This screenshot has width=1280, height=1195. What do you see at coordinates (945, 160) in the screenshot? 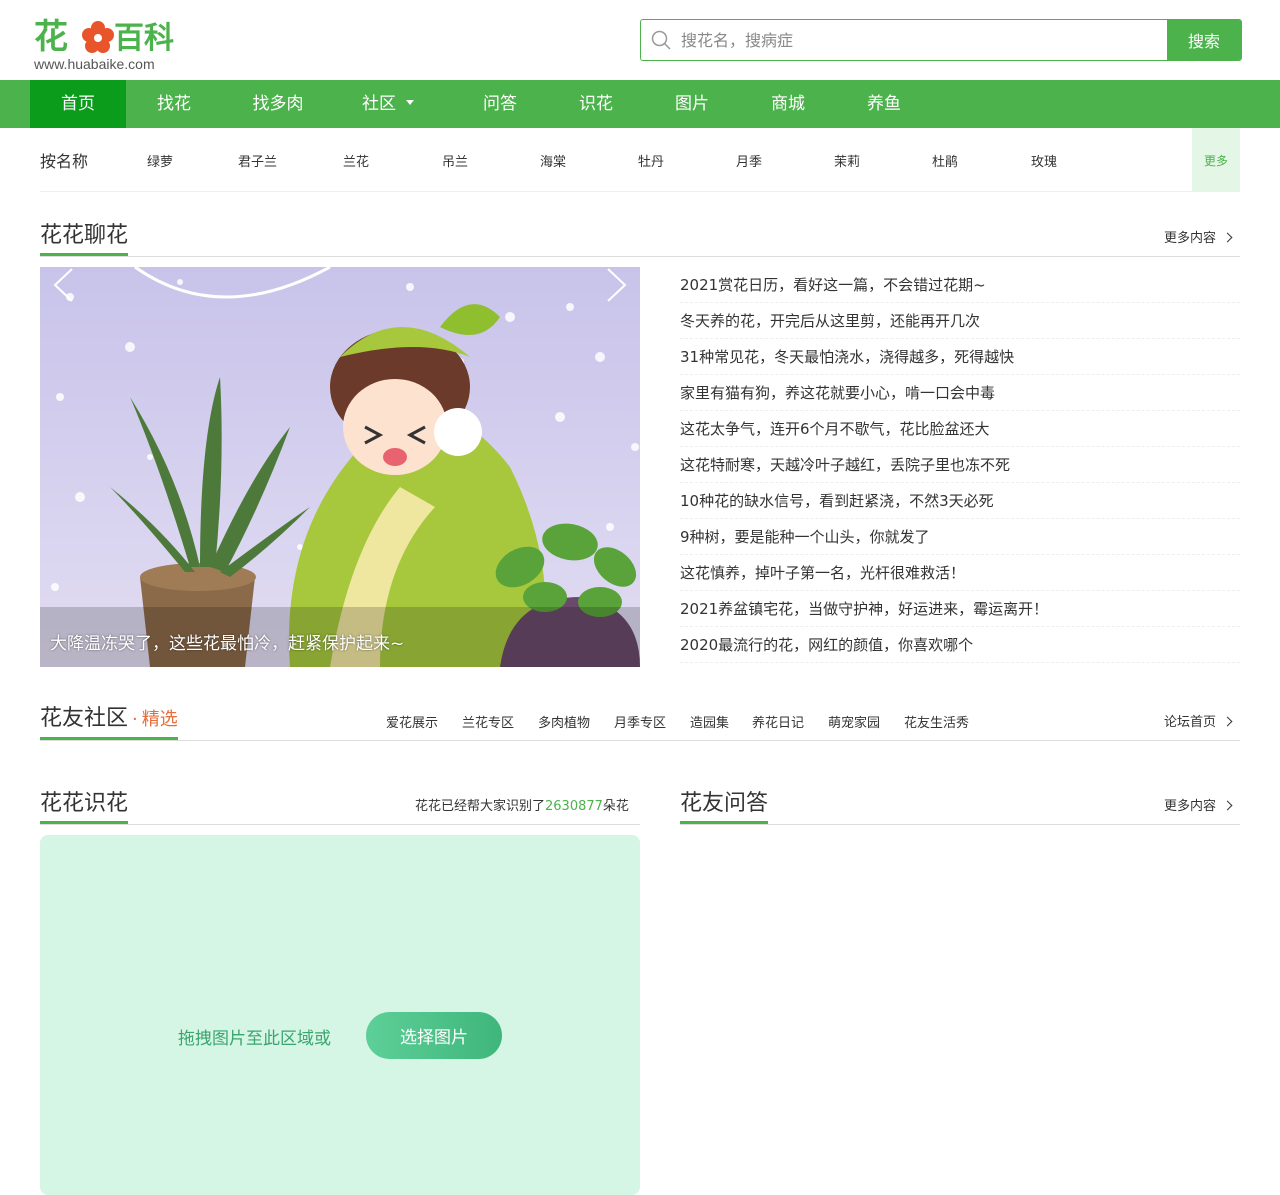
I see `name-link: 杜鹃` at bounding box center [945, 160].